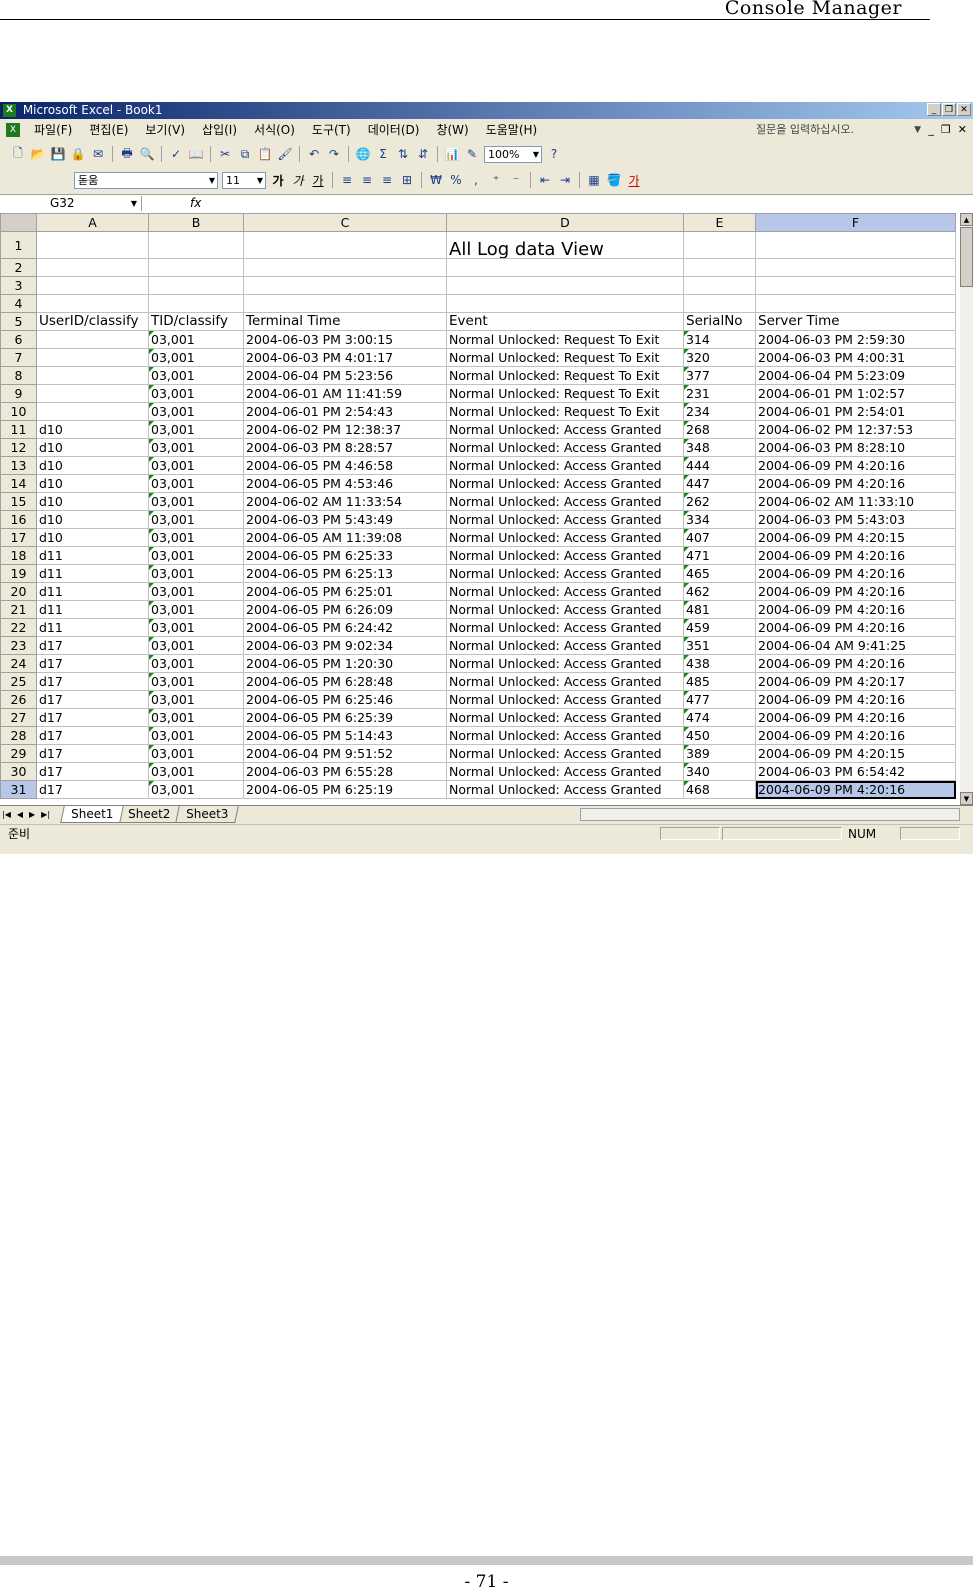 The image size is (973, 1595). Describe the element at coordinates (496, 180) in the screenshot. I see `increase-decimal-icon: ⁺` at that location.